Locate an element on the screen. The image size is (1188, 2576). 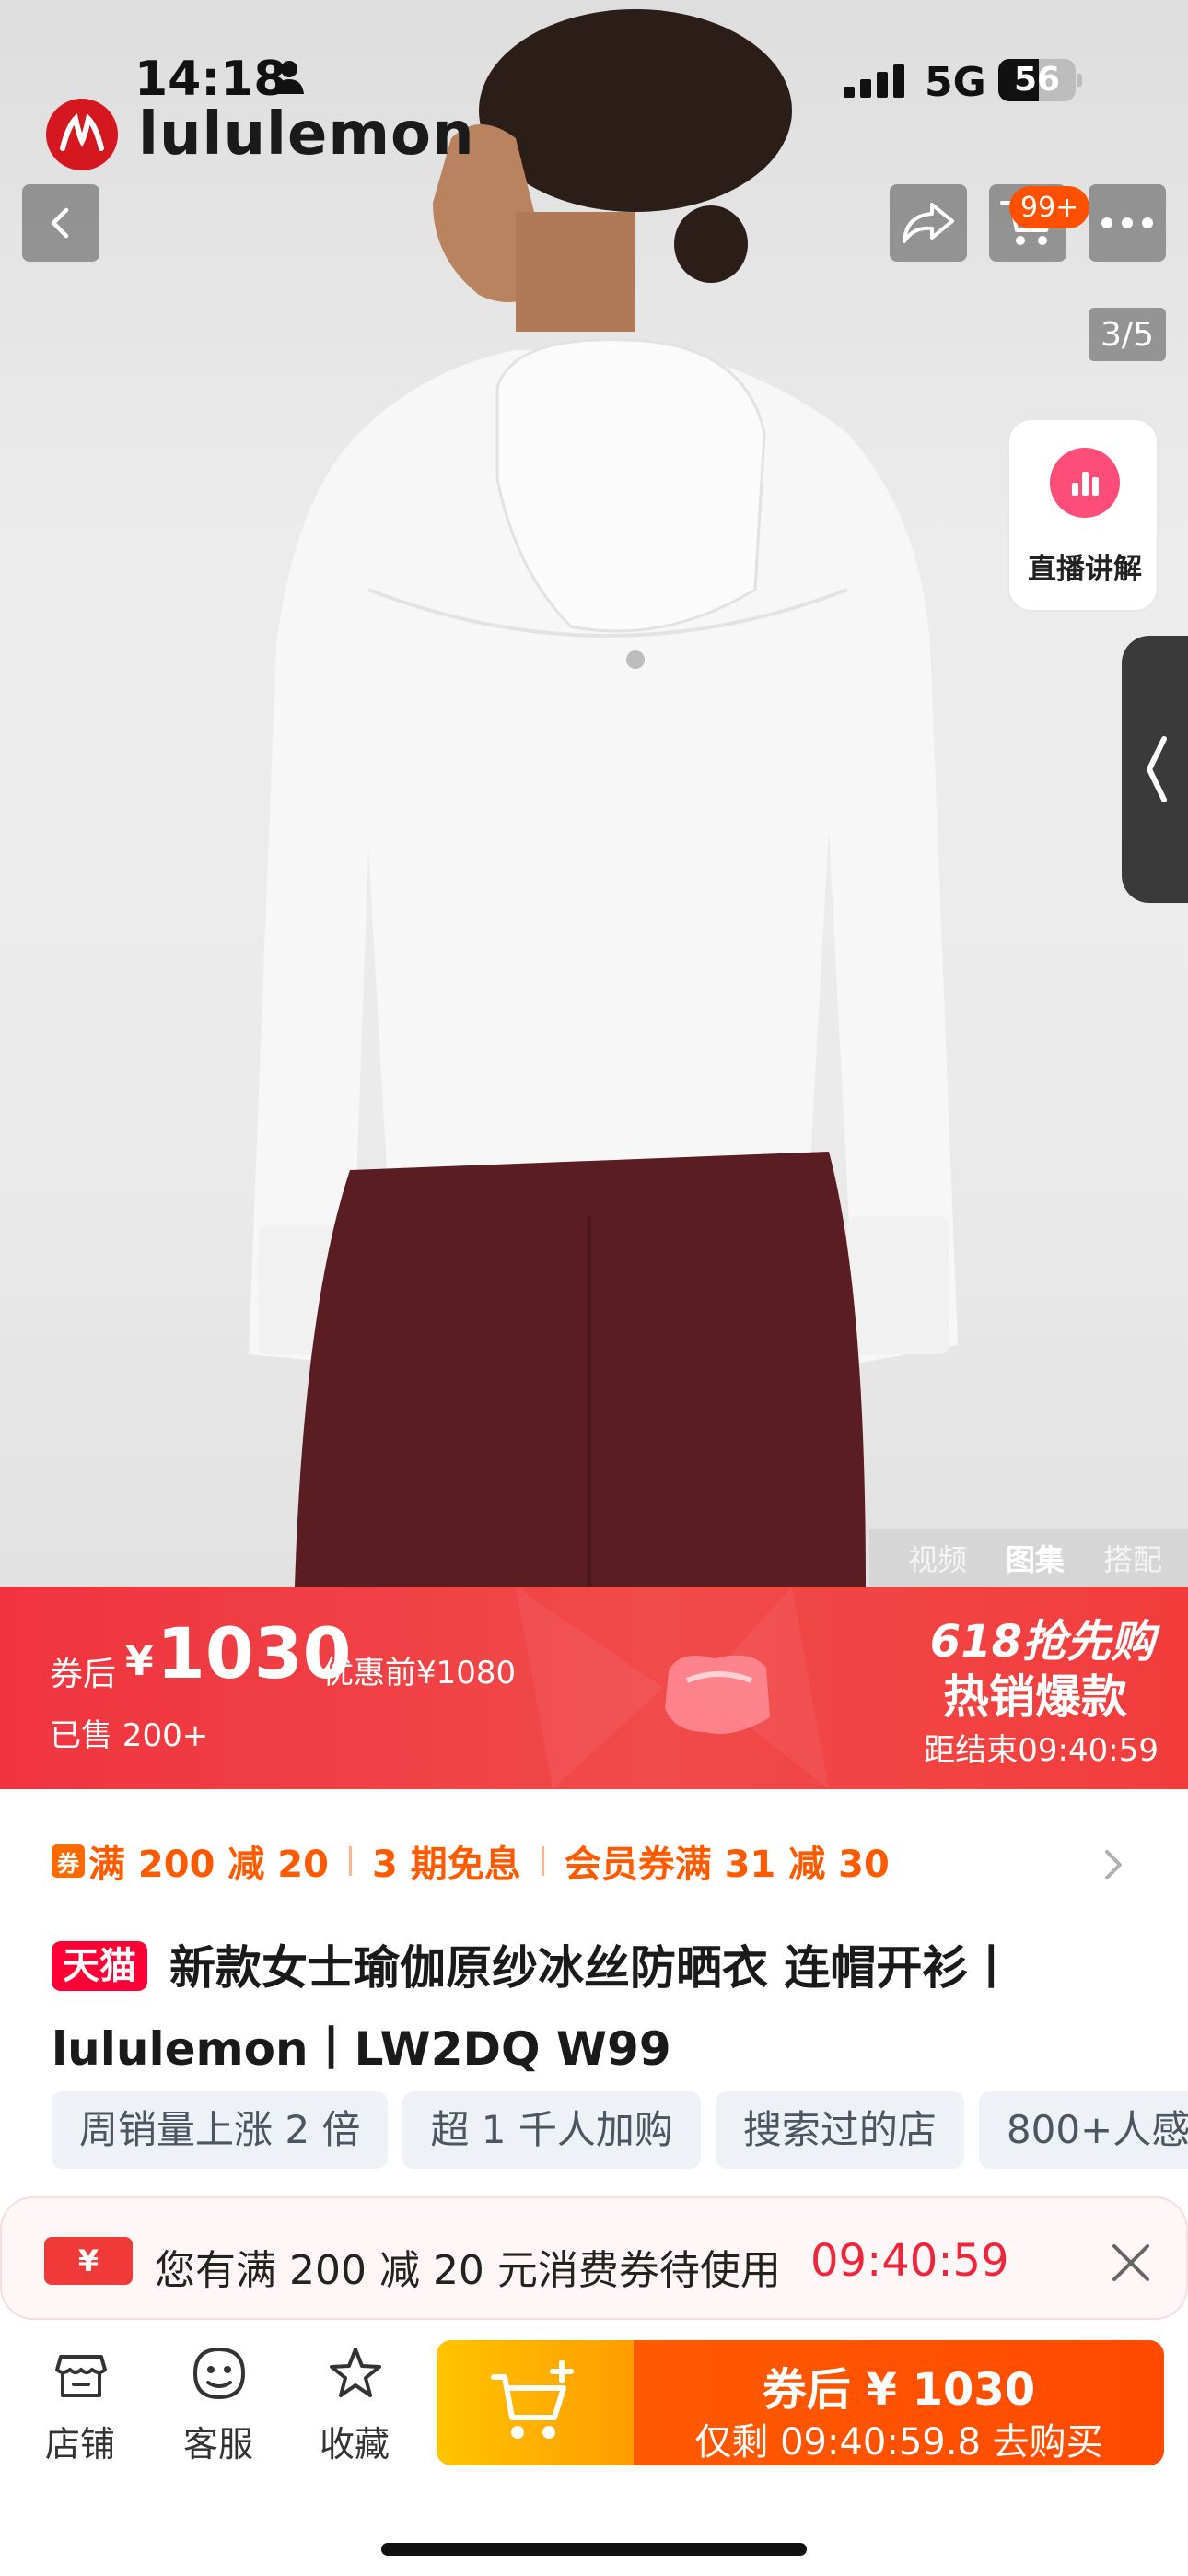
product-title-text: 新款女士瑜伽原纱冰丝防晒衣 连帽开衫丨lululemon丨LW2DQ W99 is located at coordinates (533, 2008).